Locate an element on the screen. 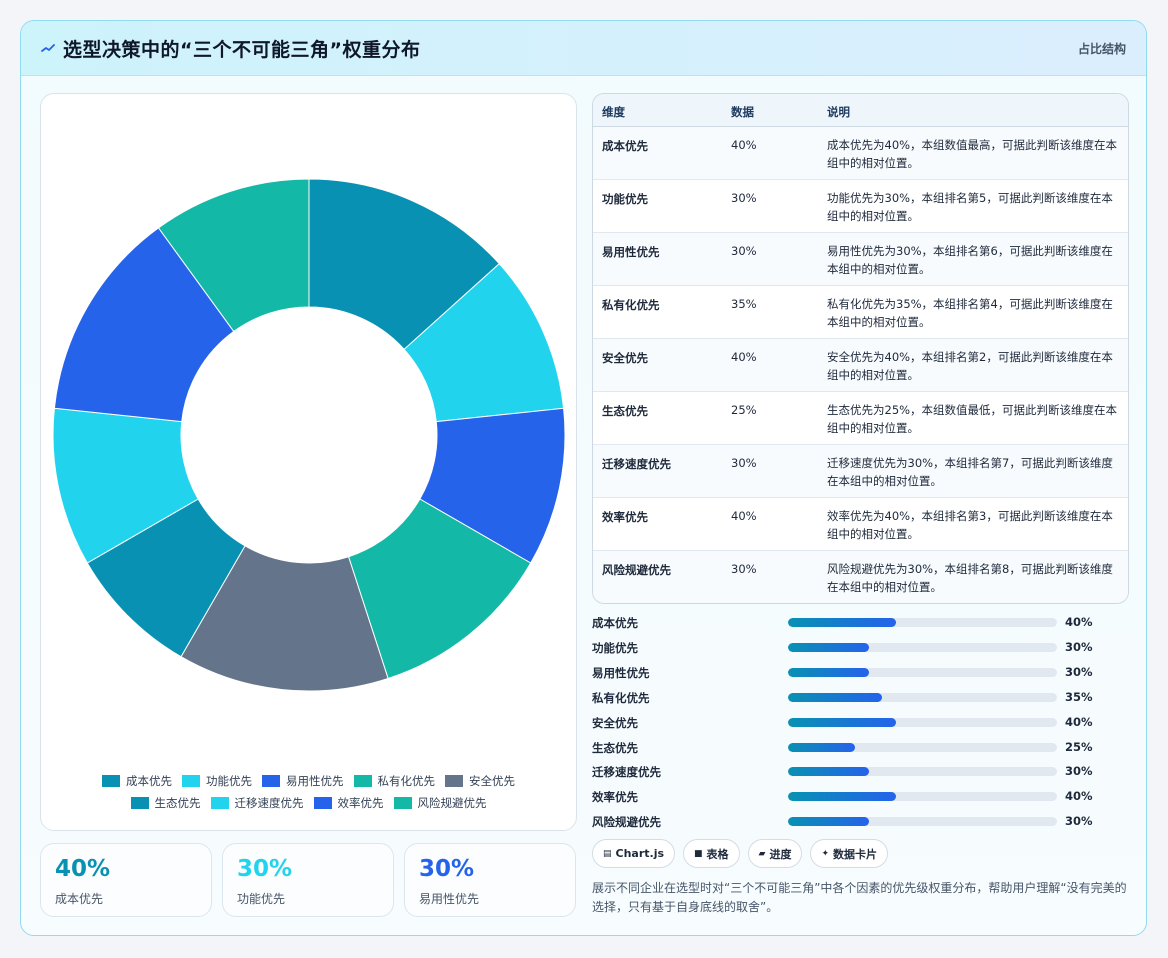 The image size is (1168, 958). table-cell-dimension: 效率优先 is located at coordinates (625, 517).